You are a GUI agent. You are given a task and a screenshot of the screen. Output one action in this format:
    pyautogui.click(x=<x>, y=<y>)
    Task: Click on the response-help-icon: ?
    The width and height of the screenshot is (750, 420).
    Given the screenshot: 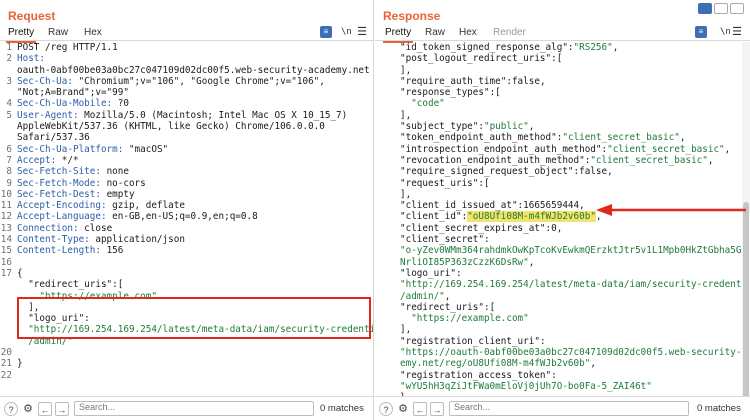 What is the action you would take?
    pyautogui.click(x=386, y=409)
    